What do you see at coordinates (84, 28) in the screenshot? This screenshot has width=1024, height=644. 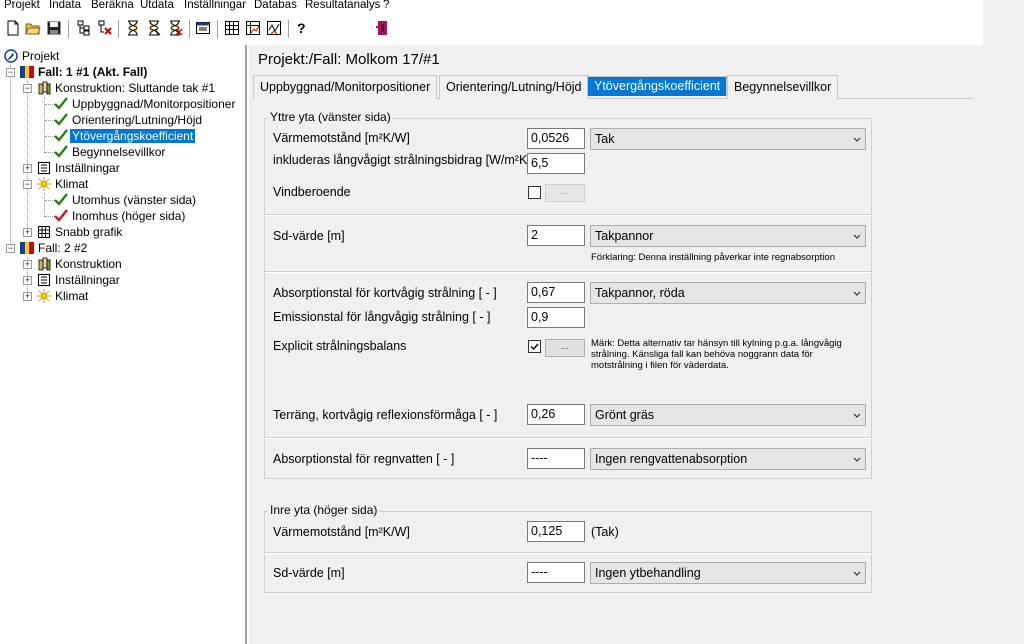 I see `tree-add-icon` at bounding box center [84, 28].